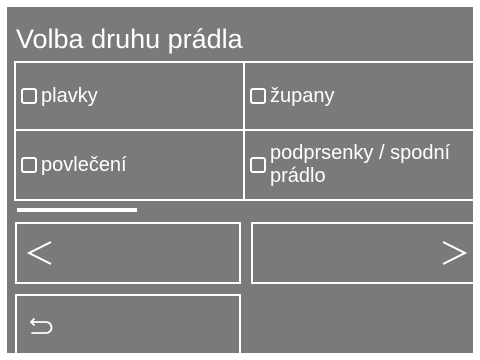  What do you see at coordinates (129, 39) in the screenshot?
I see `page-title: Volba druhu prádla` at bounding box center [129, 39].